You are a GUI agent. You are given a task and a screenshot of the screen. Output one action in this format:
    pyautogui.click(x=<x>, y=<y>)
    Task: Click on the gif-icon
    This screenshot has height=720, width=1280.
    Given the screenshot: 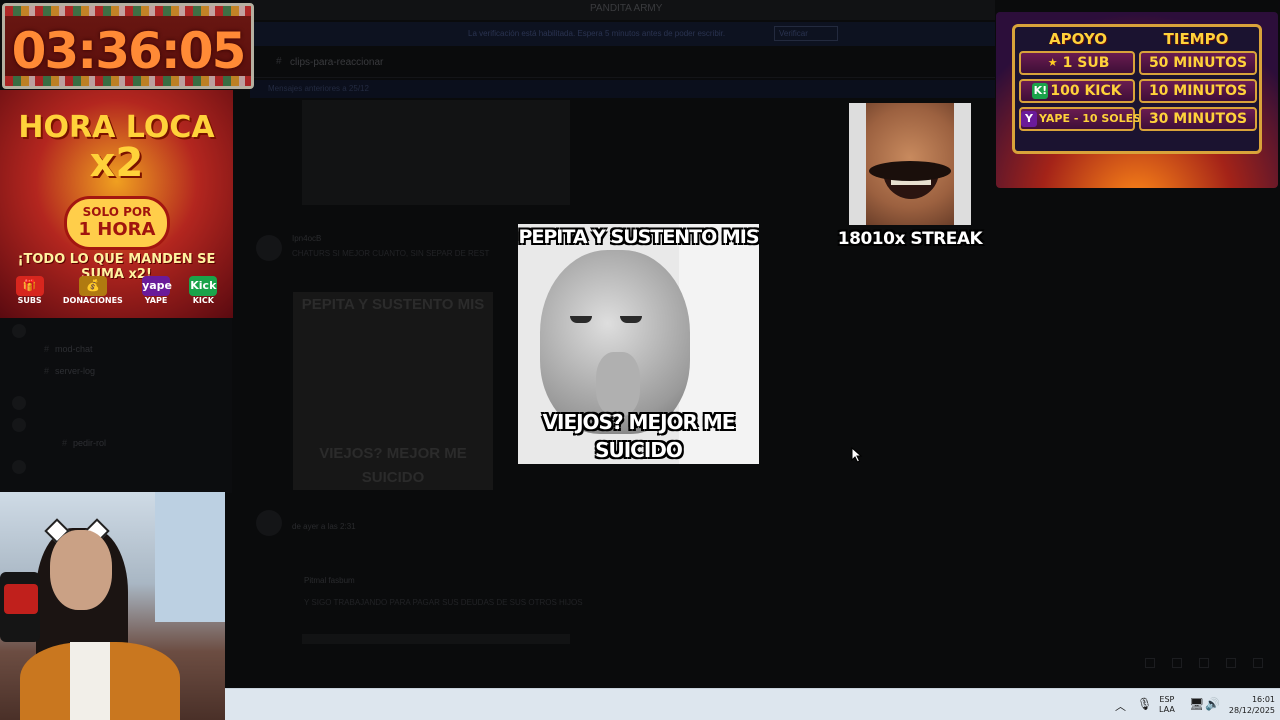 What is the action you would take?
    pyautogui.click(x=1177, y=663)
    